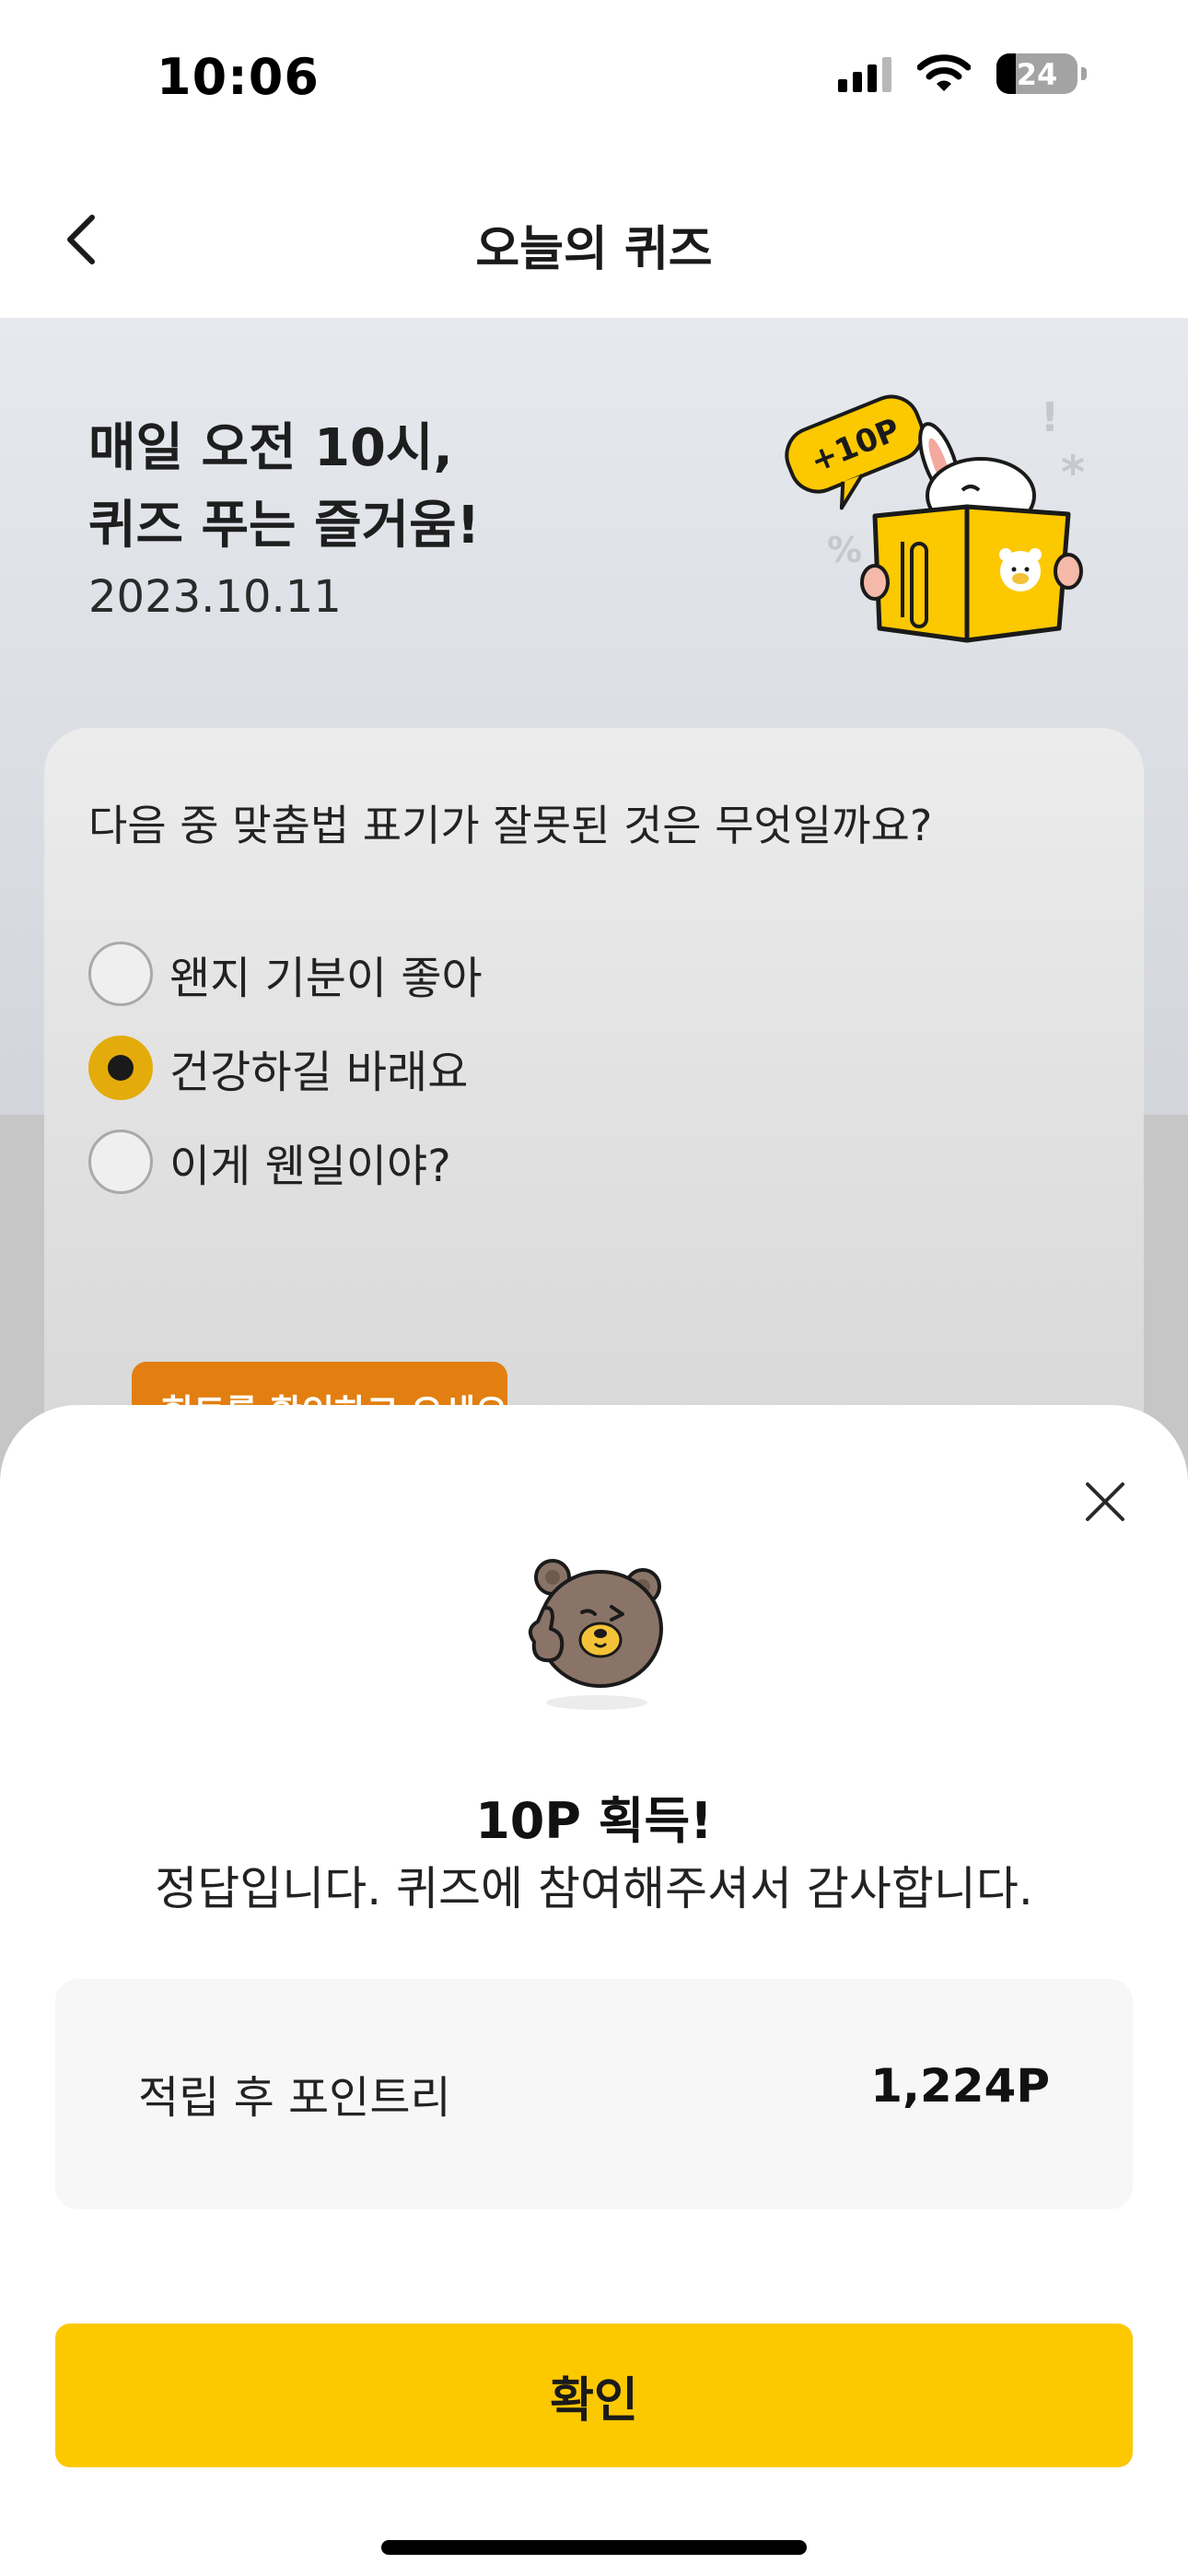 This screenshot has width=1188, height=2576. I want to click on battery-icon: 24, so click(1036, 73).